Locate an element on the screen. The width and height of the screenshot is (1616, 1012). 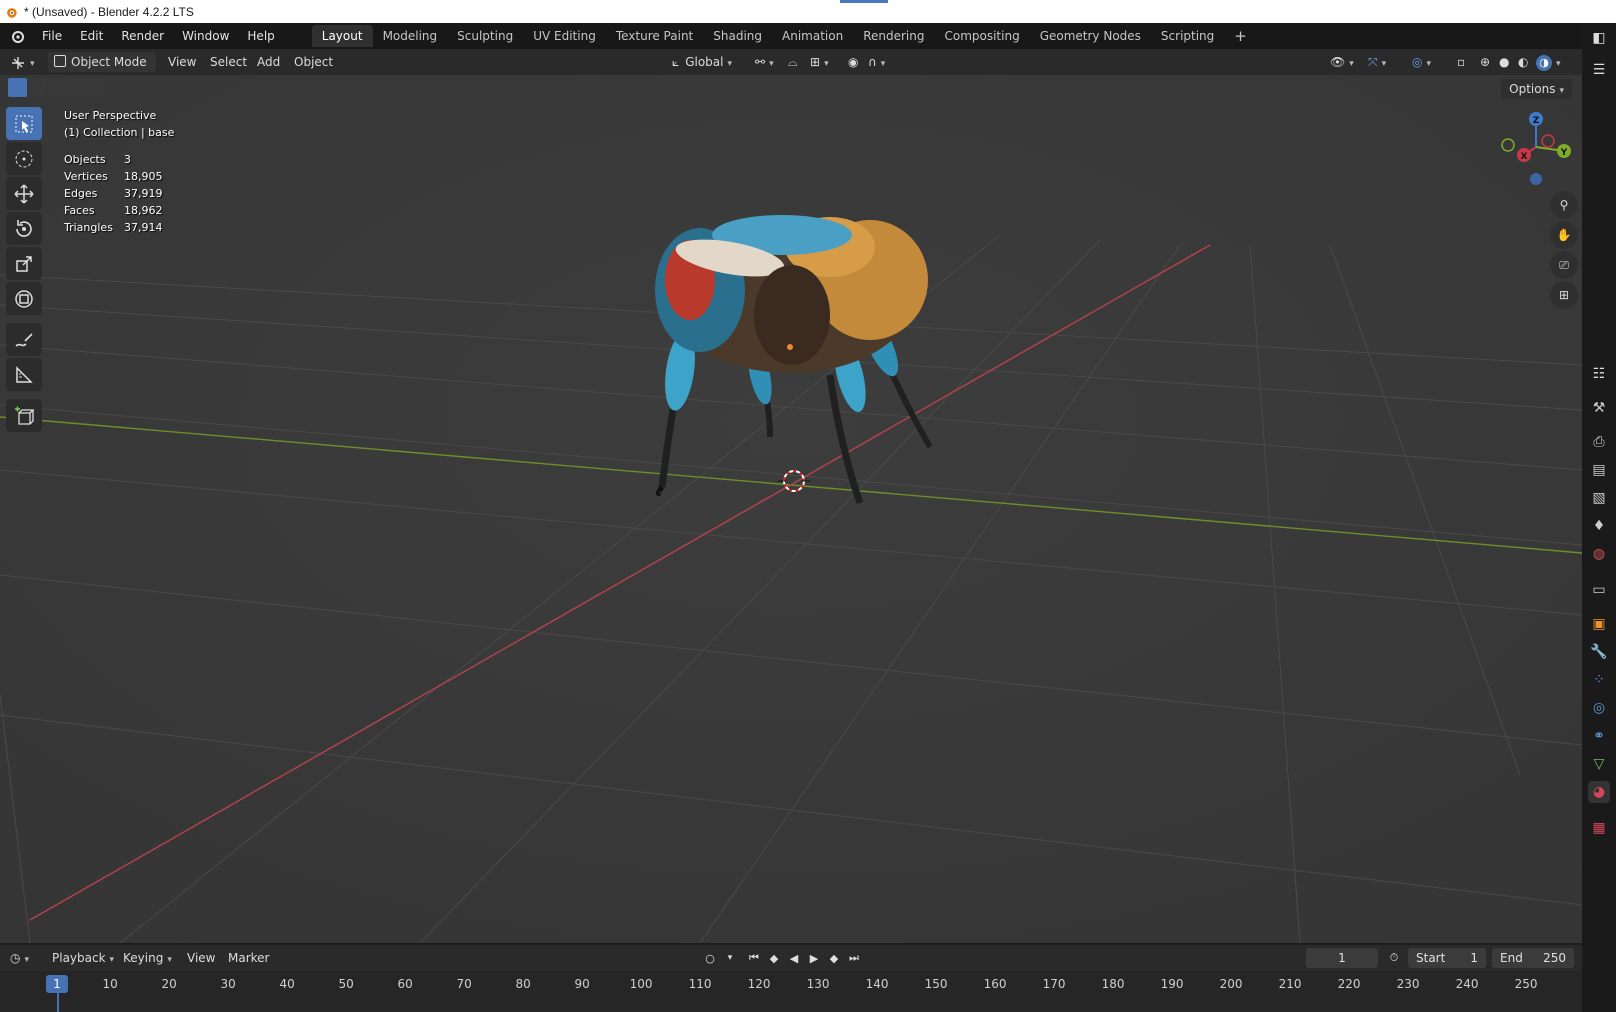
tab-view-layer: ▧ is located at coordinates (1599, 498).